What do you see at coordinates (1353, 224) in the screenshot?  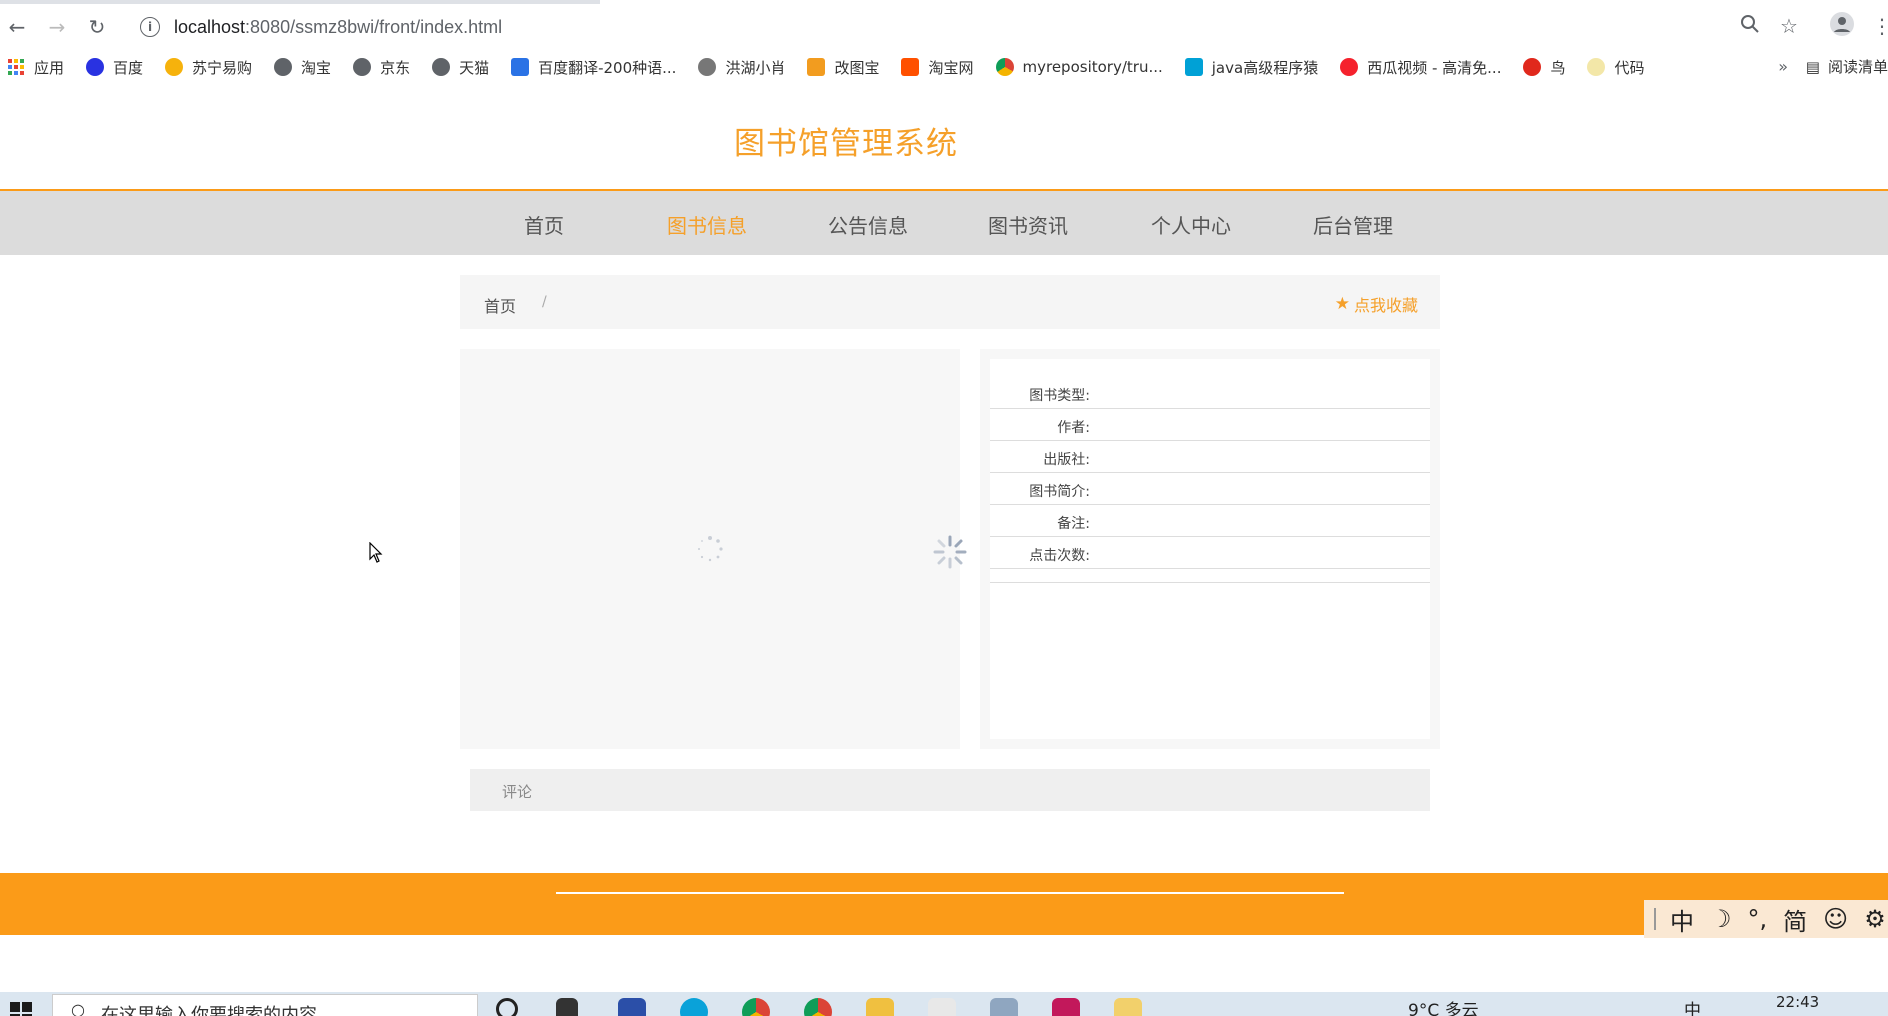 I see `nav-admin: 后台管理` at bounding box center [1353, 224].